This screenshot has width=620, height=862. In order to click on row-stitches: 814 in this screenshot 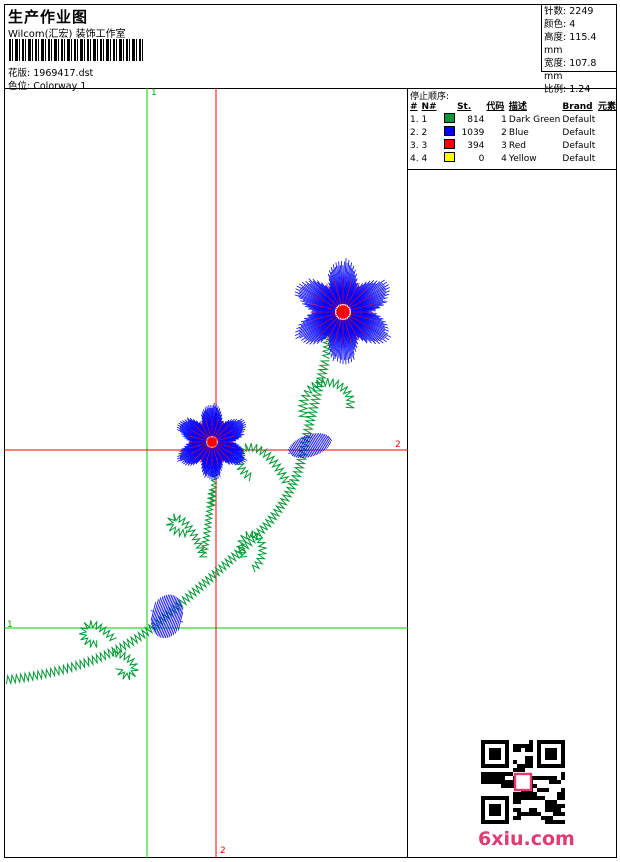, I will do `click(470, 119)`.